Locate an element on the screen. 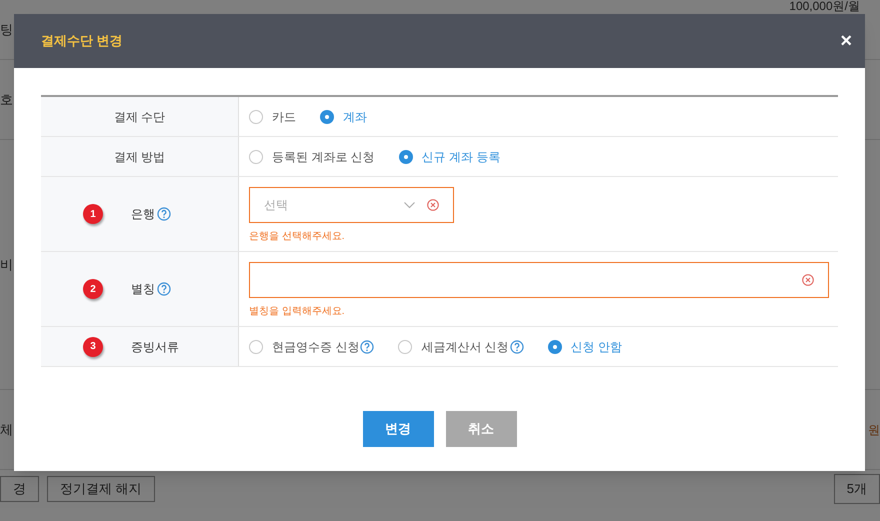  number-badge: 3 is located at coordinates (93, 346).